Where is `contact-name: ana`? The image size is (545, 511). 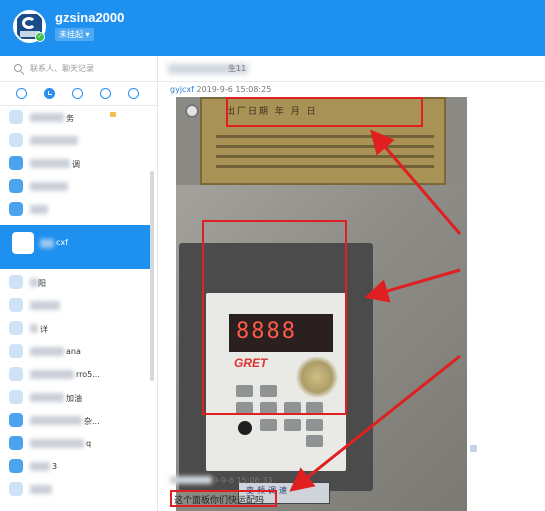 contact-name: ana is located at coordinates (73, 351).